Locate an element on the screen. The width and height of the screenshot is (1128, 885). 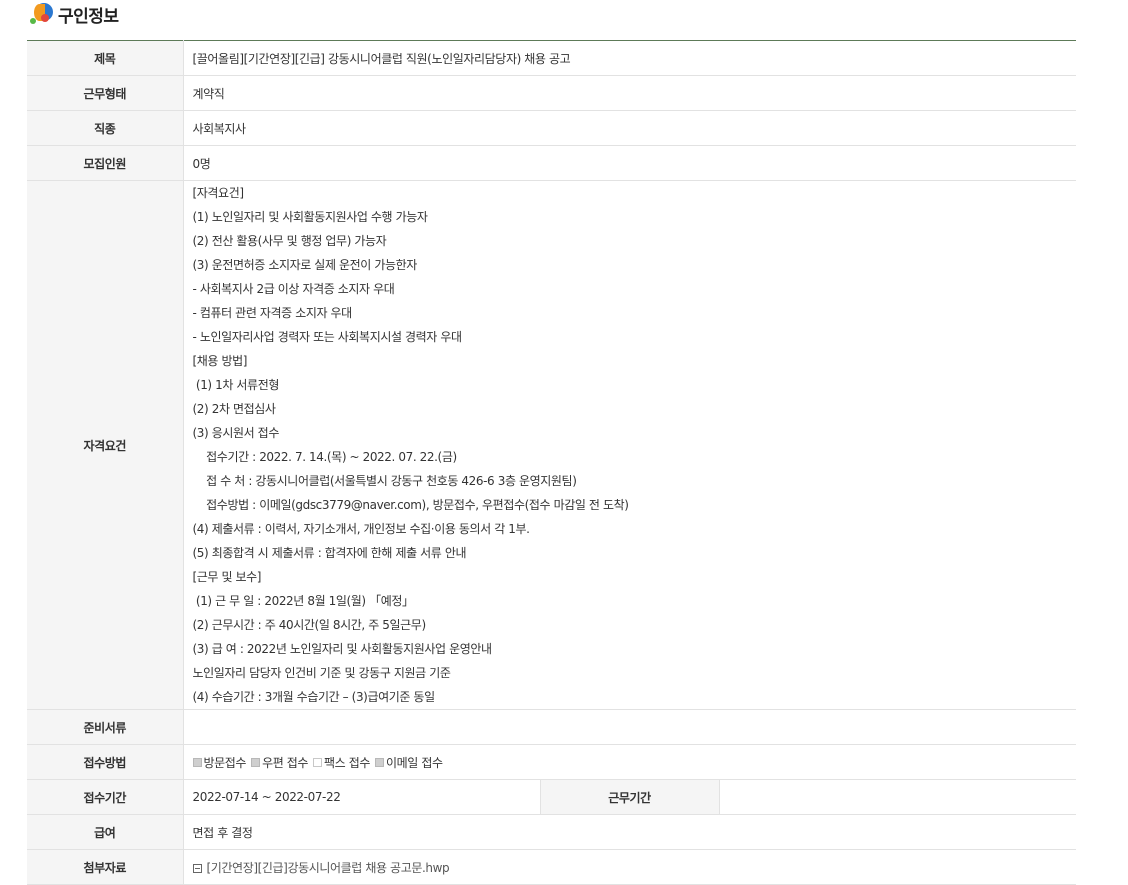
method-email: 이메일 접수 is located at coordinates (409, 762).